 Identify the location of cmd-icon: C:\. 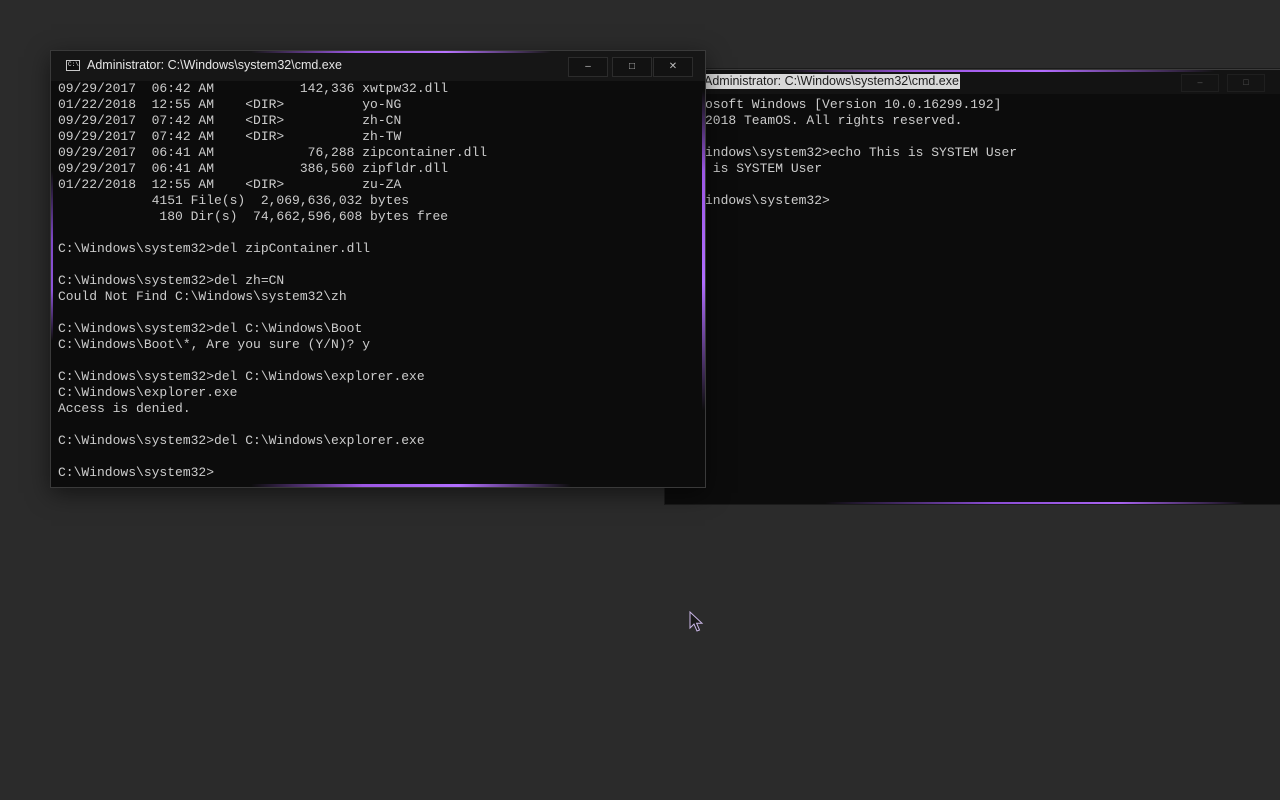
(73, 65).